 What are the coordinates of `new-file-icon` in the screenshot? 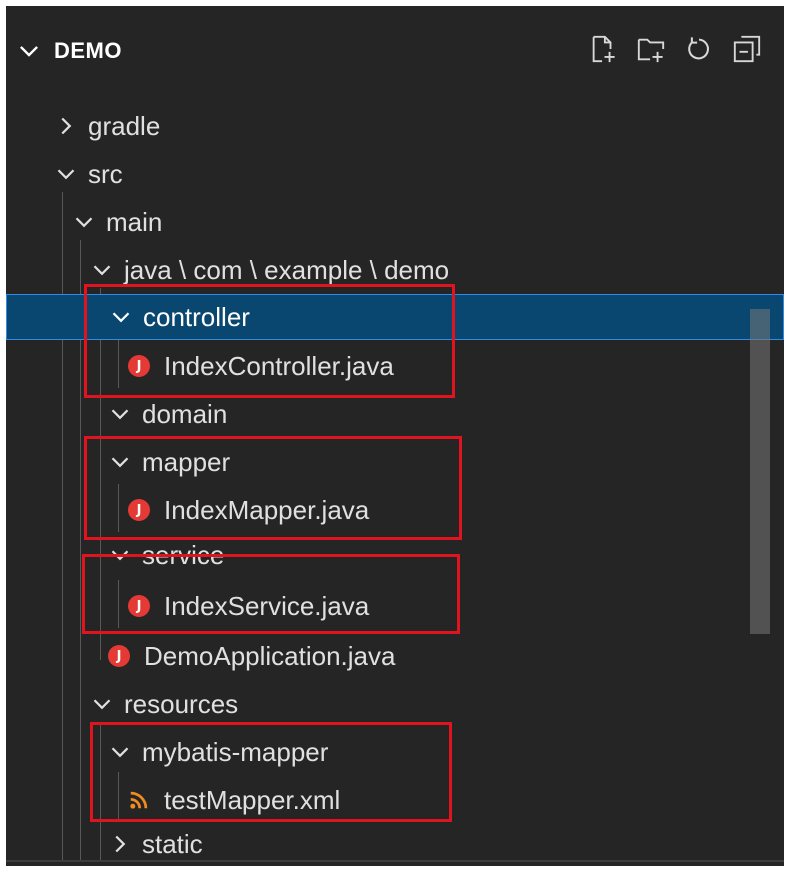 It's located at (603, 49).